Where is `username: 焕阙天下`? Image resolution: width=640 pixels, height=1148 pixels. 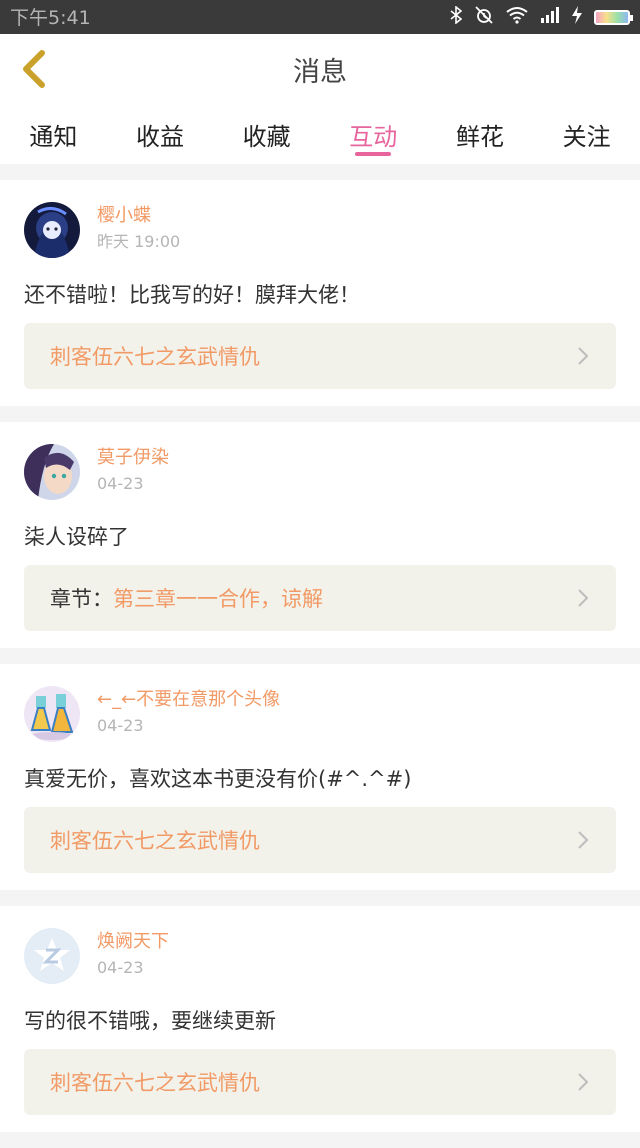
username: 焕阙天下 is located at coordinates (133, 942).